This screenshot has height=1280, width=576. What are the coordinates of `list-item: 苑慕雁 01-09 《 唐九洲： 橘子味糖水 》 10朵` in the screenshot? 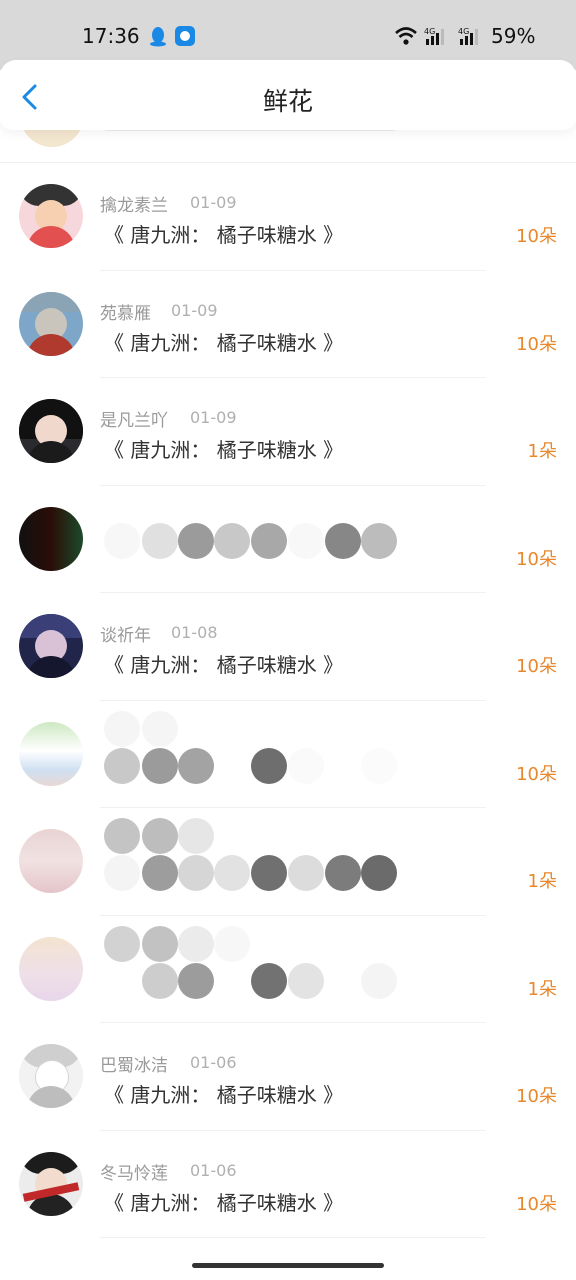 It's located at (288, 325).